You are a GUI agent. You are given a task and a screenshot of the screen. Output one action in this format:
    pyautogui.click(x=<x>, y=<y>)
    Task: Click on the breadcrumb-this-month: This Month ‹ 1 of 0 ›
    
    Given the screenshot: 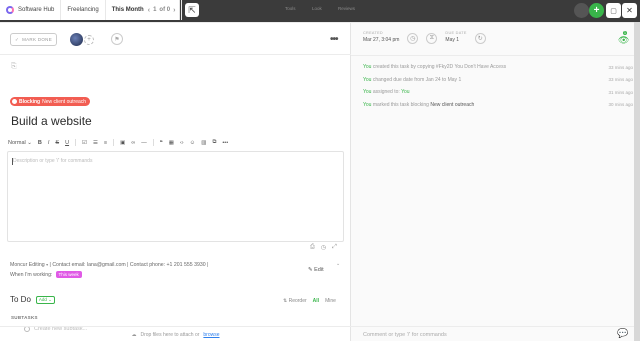 What is the action you would take?
    pyautogui.click(x=144, y=10)
    